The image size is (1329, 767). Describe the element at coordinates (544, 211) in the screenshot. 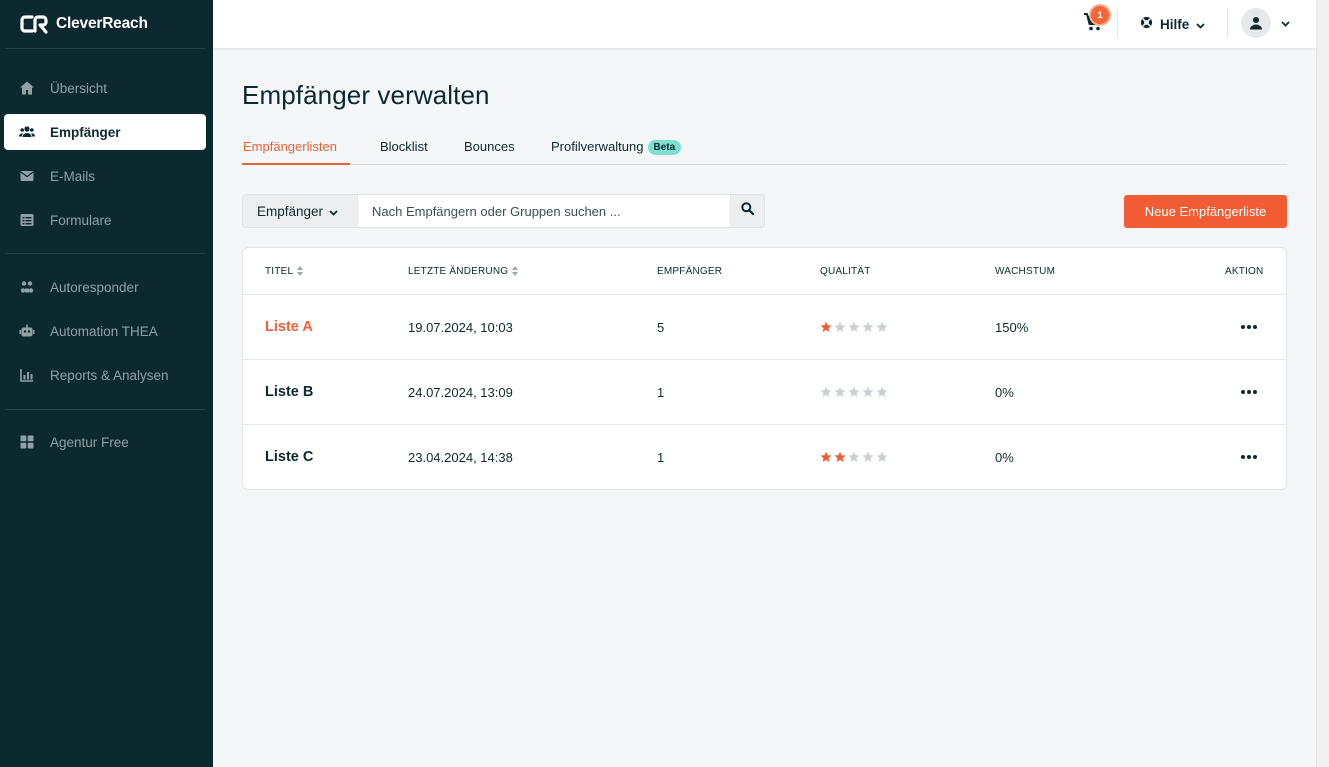

I see `search-input` at that location.